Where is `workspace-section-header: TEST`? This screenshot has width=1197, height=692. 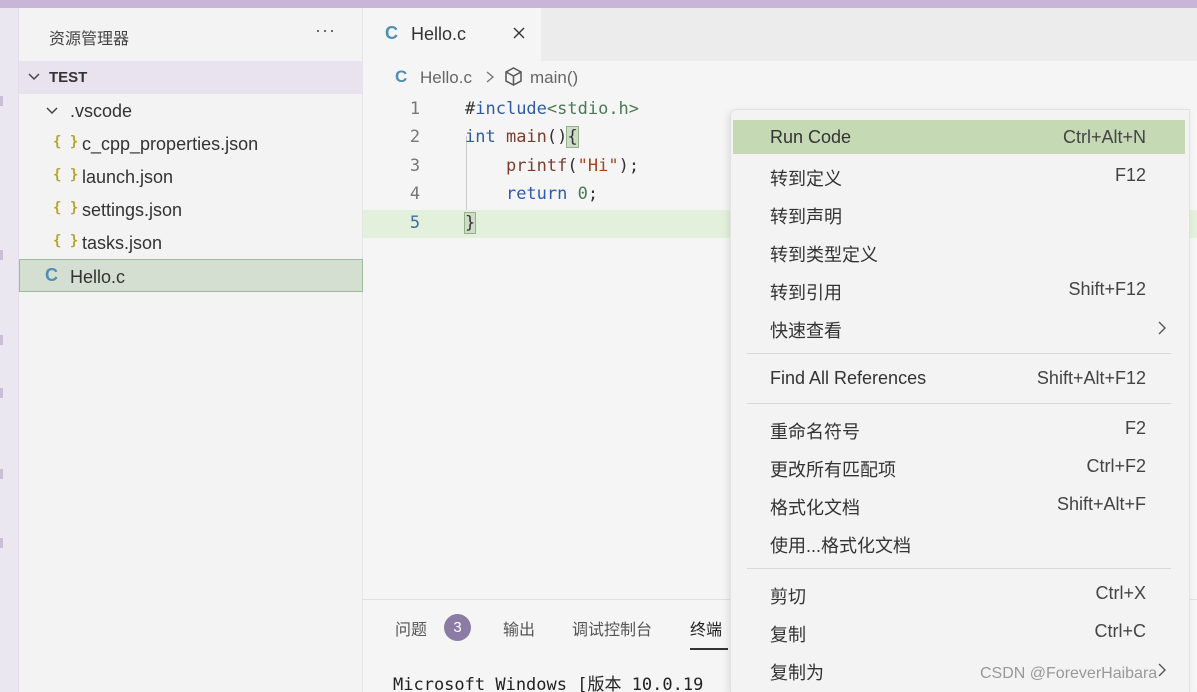
workspace-section-header: TEST is located at coordinates (191, 77).